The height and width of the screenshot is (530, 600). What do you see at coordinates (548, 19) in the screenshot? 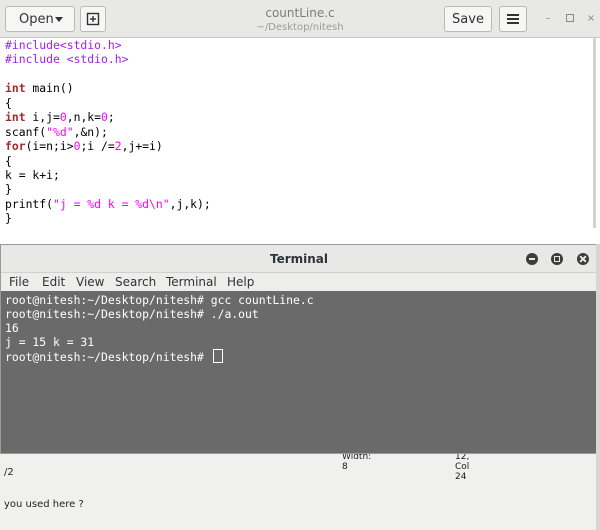
I see `minimize-icon: –` at bounding box center [548, 19].